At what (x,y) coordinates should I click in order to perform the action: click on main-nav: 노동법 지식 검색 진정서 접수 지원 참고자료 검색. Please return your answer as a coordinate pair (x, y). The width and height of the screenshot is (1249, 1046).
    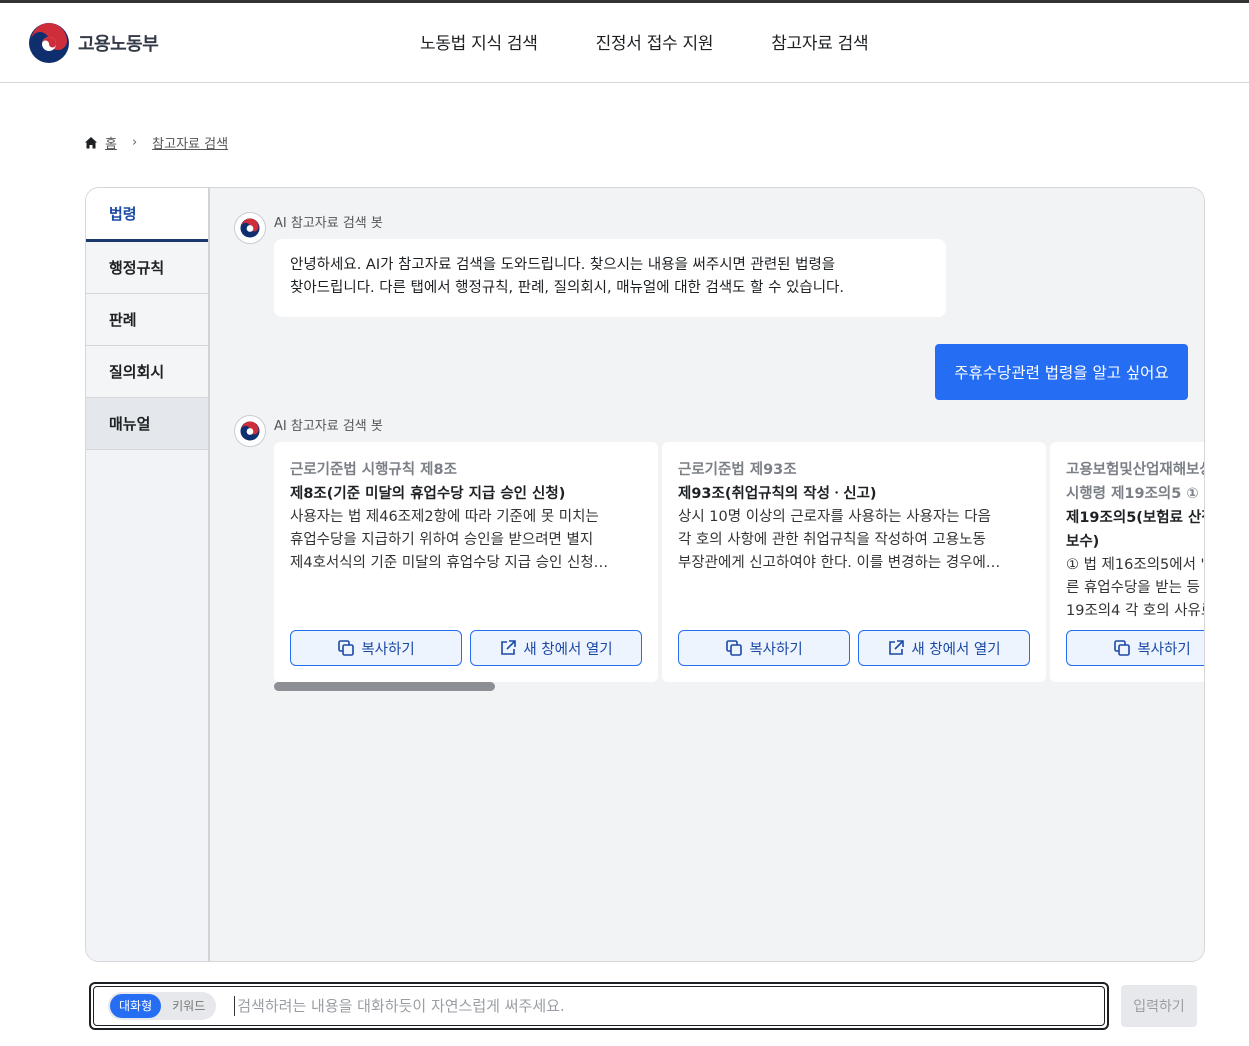
    Looking at the image, I should click on (644, 41).